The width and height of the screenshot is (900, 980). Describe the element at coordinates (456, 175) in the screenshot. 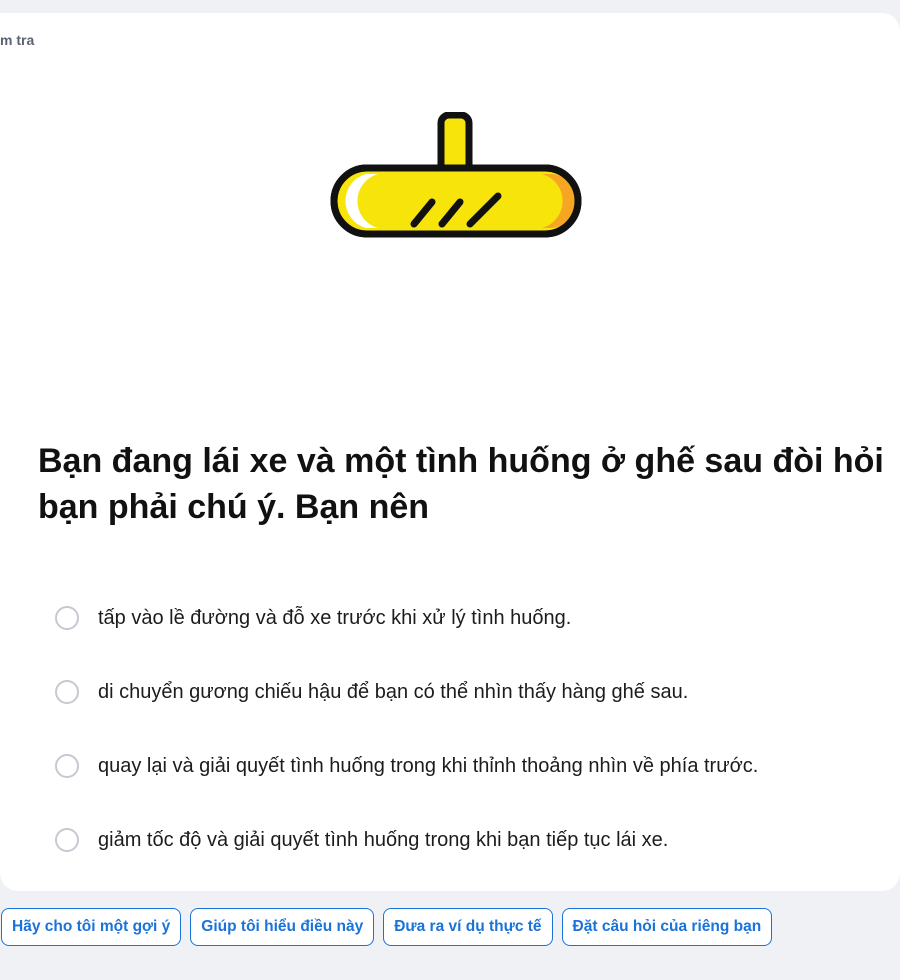

I see `rearview-mirror-icon` at that location.